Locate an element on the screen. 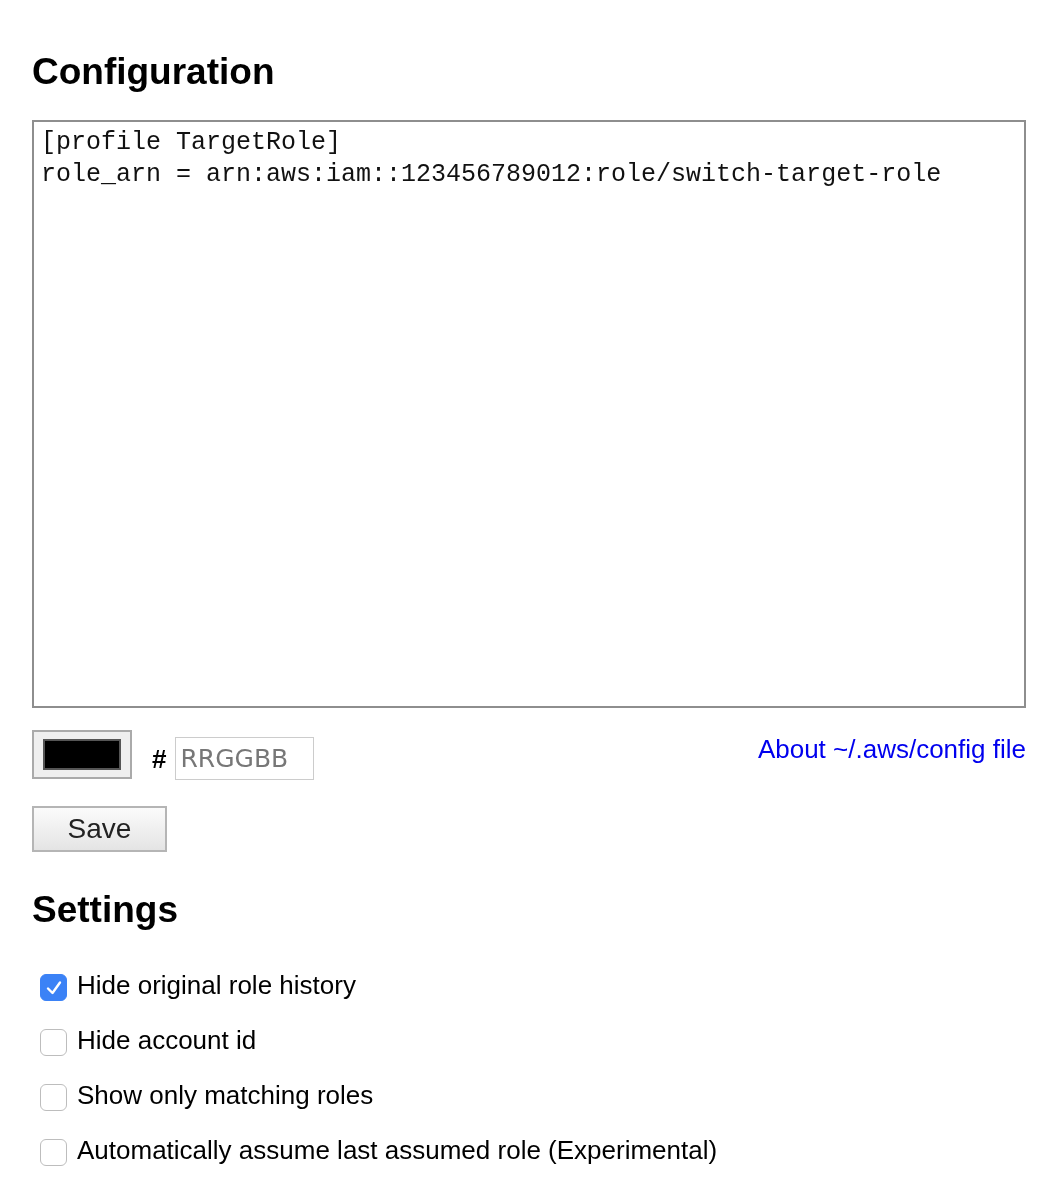  help-link: About ~/.aws/config file is located at coordinates (891, 749).